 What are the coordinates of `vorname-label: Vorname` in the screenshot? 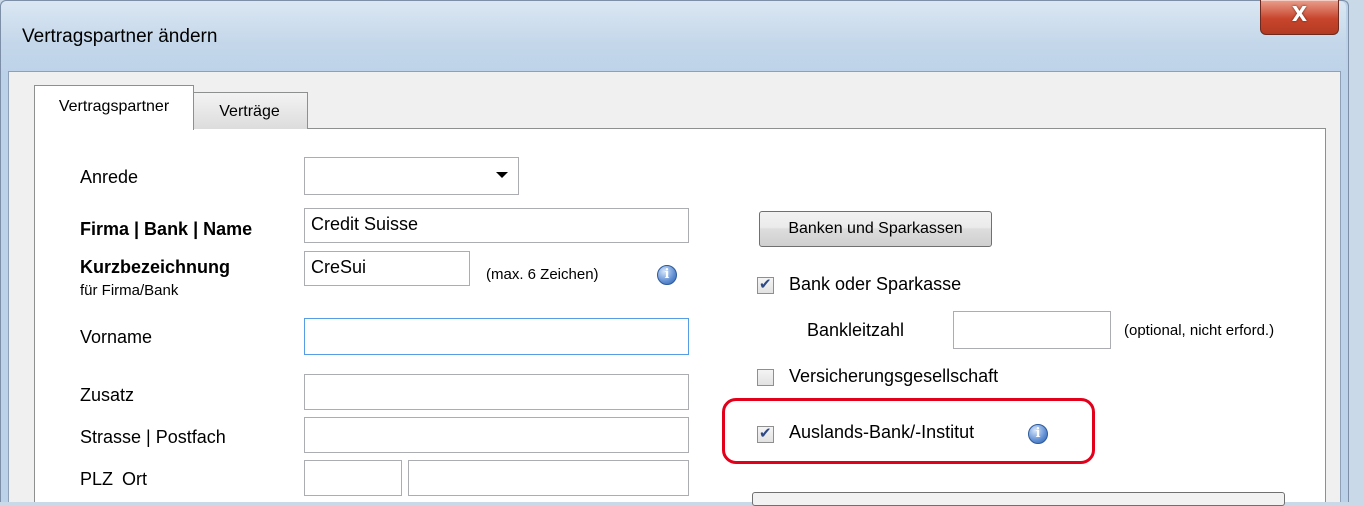 It's located at (116, 337).